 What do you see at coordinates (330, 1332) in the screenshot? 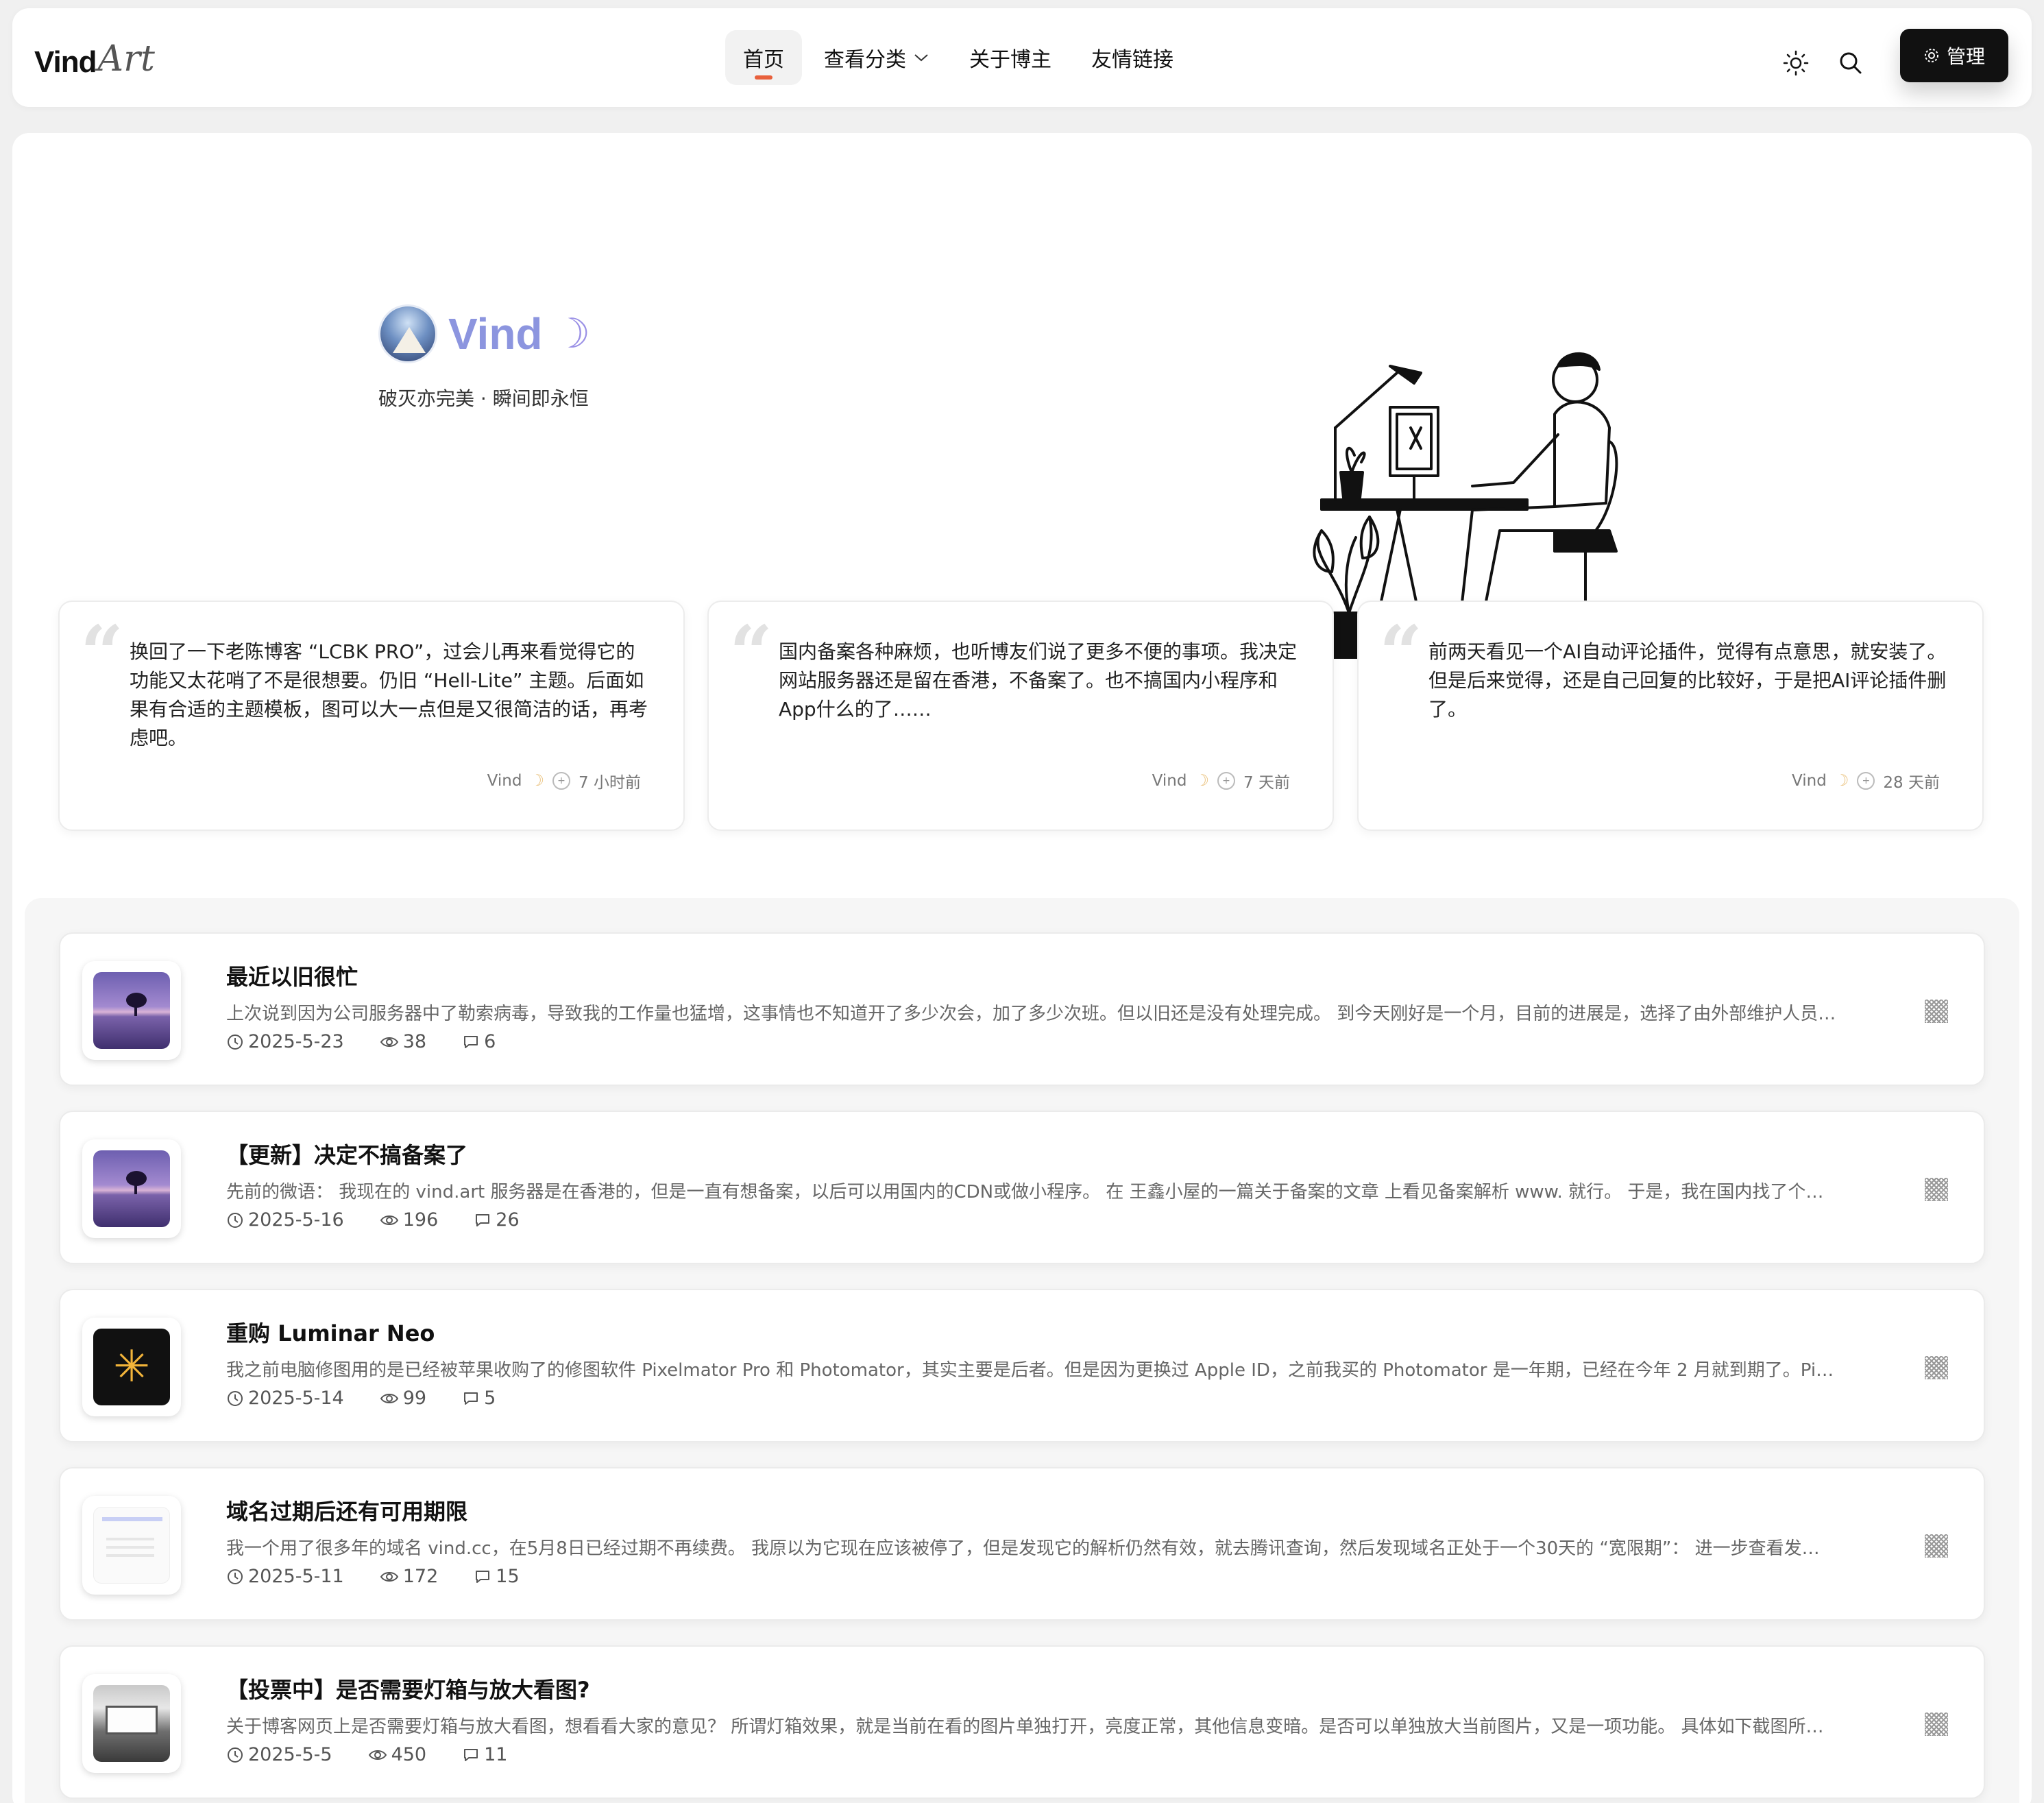
I see `post-title: 重购 Luminar Neo` at bounding box center [330, 1332].